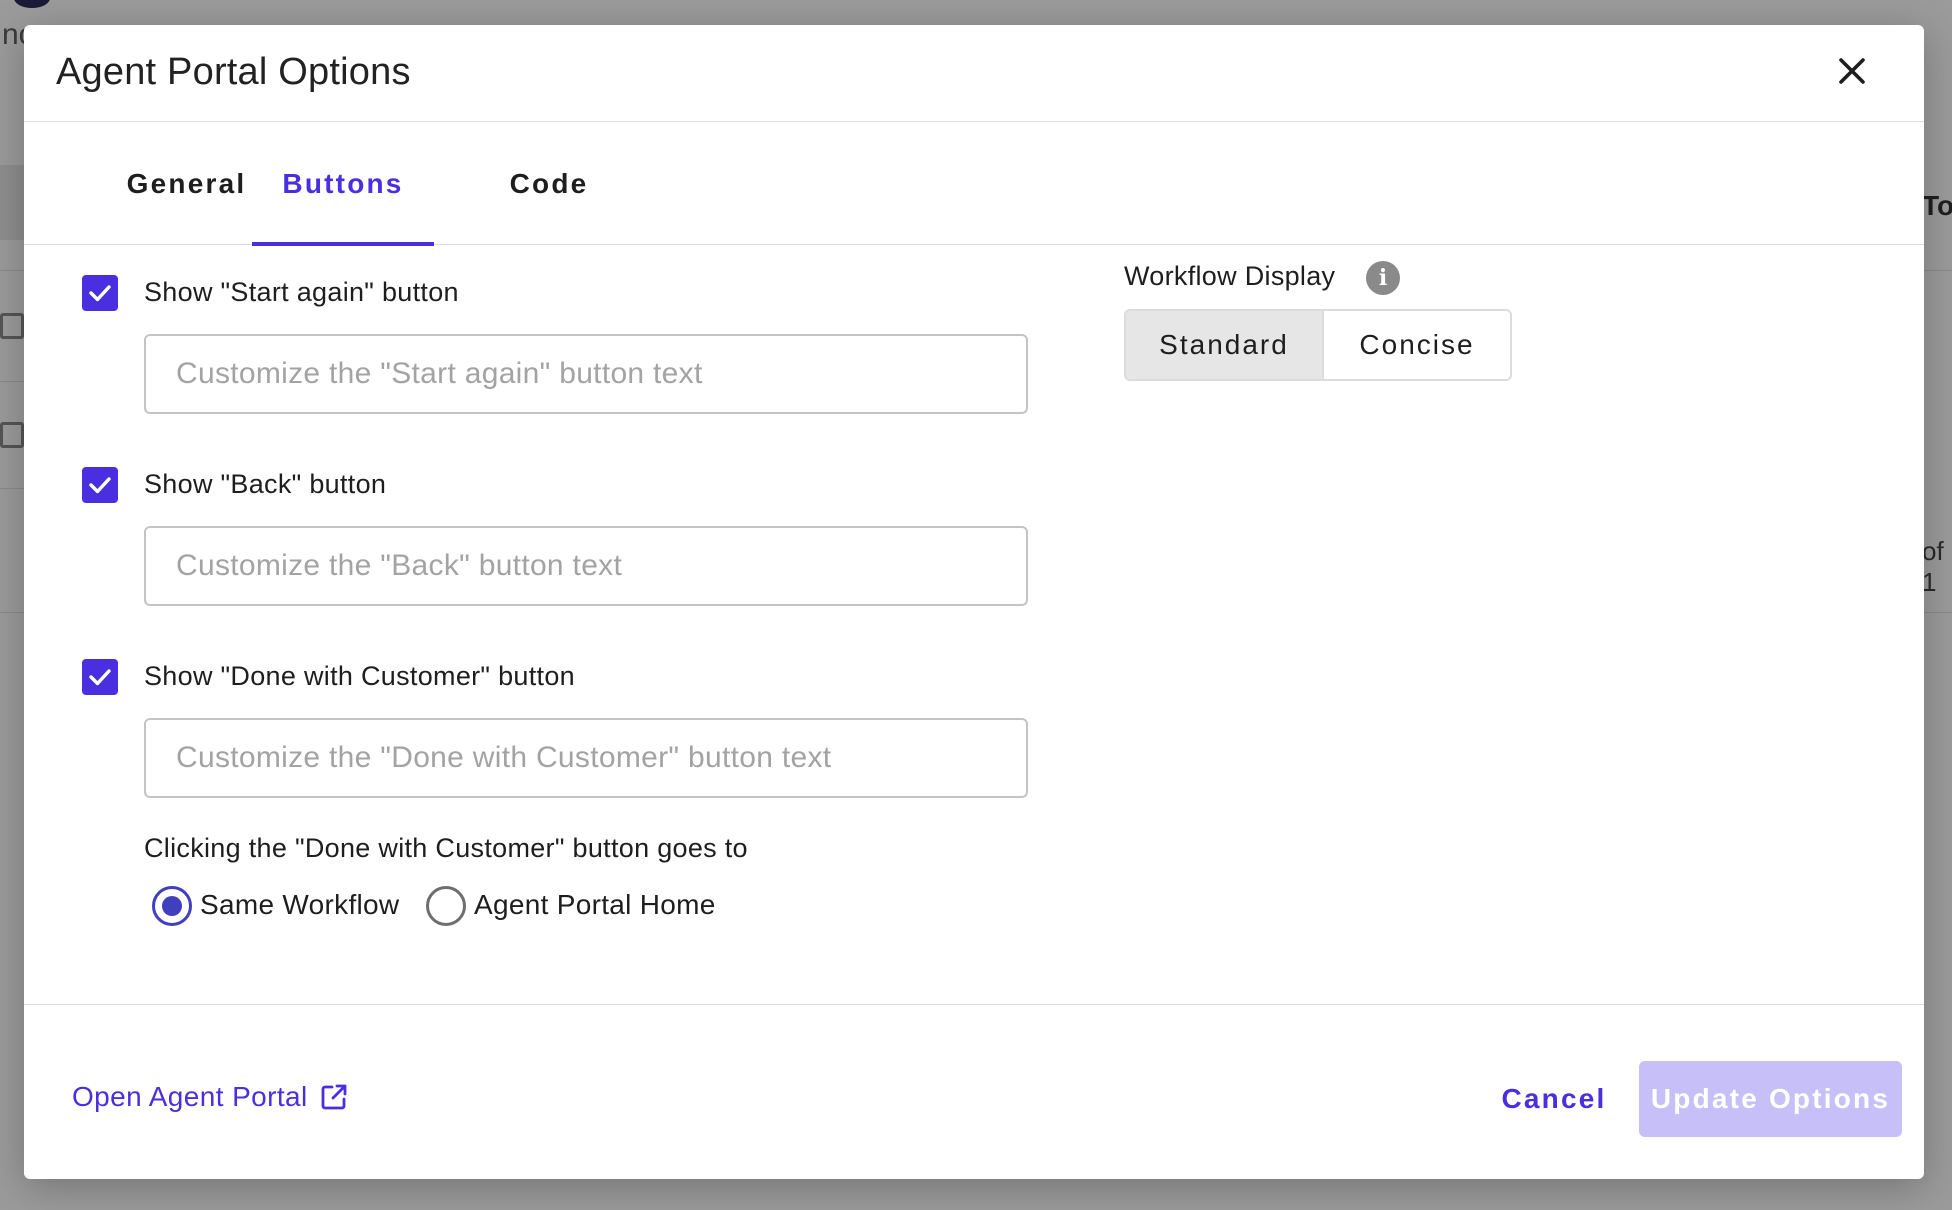 This screenshot has width=1952, height=1210. Describe the element at coordinates (301, 292) in the screenshot. I see `show-start-again-label: Show "Start again" button` at that location.